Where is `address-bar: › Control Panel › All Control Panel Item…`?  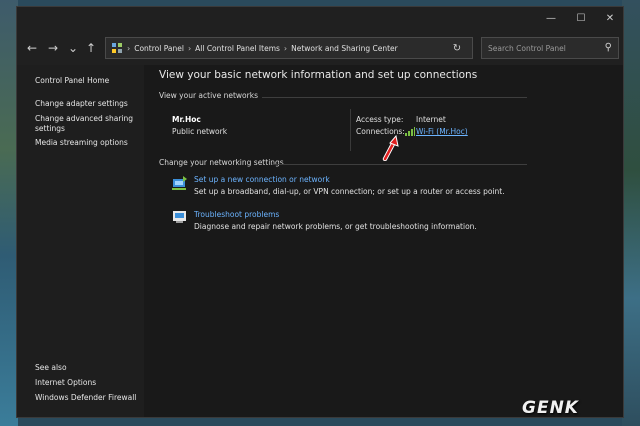
address-bar: › Control Panel › All Control Panel Item… is located at coordinates (289, 48).